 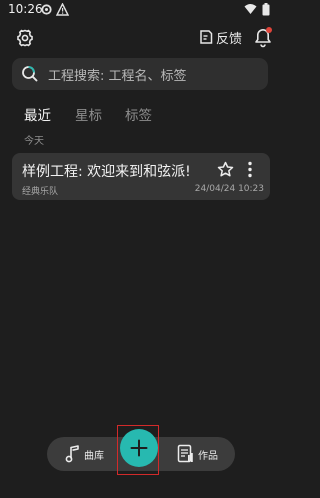 I want to click on tab-starred: 星标, so click(x=88, y=114).